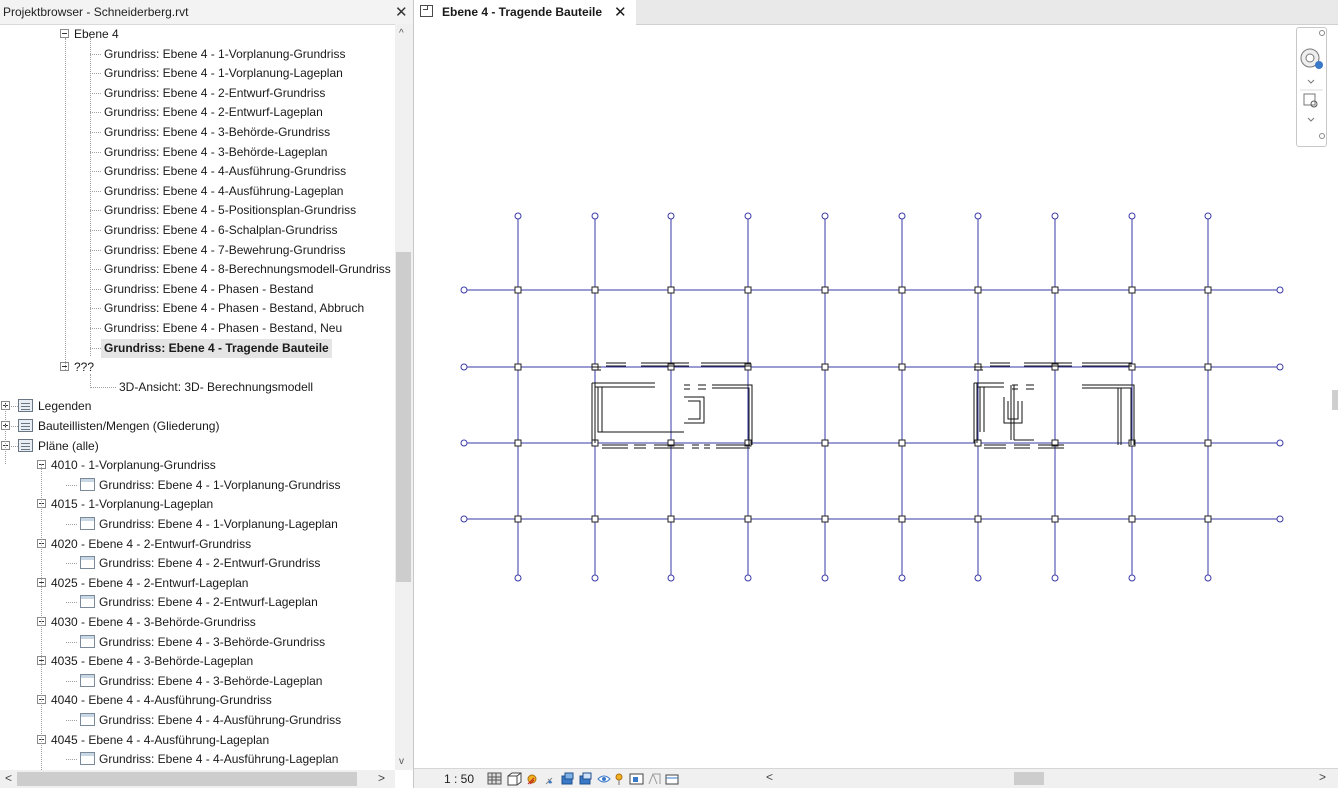 Image resolution: width=1338 pixels, height=788 pixels. Describe the element at coordinates (381, 778) in the screenshot. I see `scroll-right-icon: >` at that location.